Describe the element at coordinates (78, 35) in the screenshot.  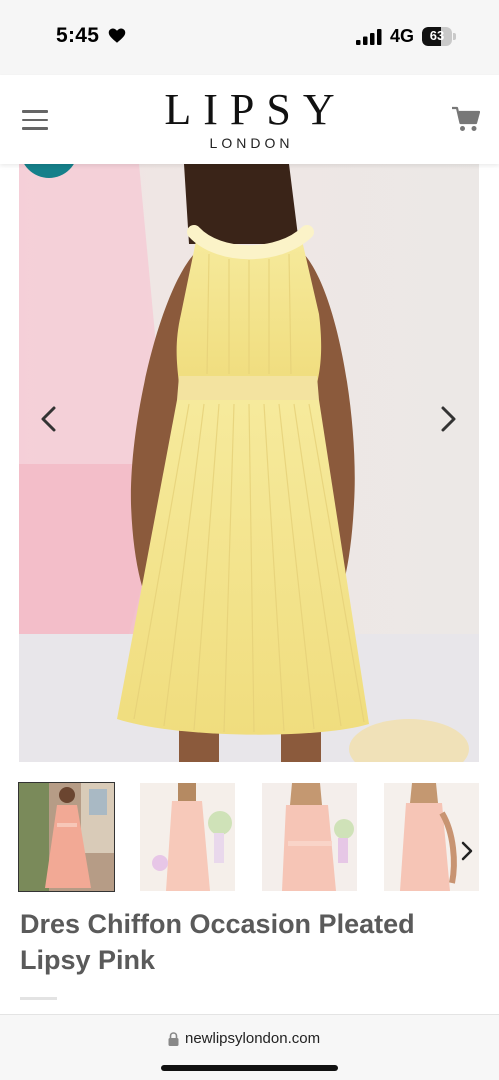
I see `status-time: 5:45` at that location.